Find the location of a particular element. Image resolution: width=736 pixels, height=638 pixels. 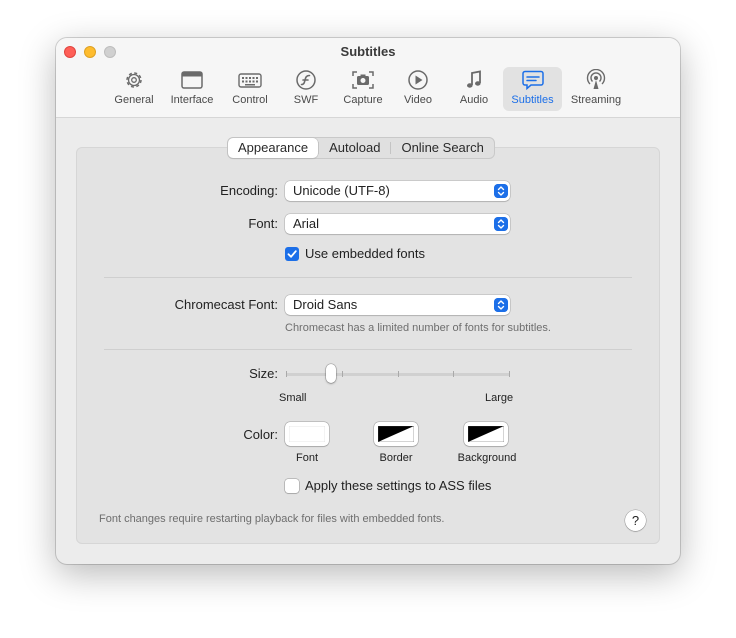

toolbar-label: Control is located at coordinates (250, 100).